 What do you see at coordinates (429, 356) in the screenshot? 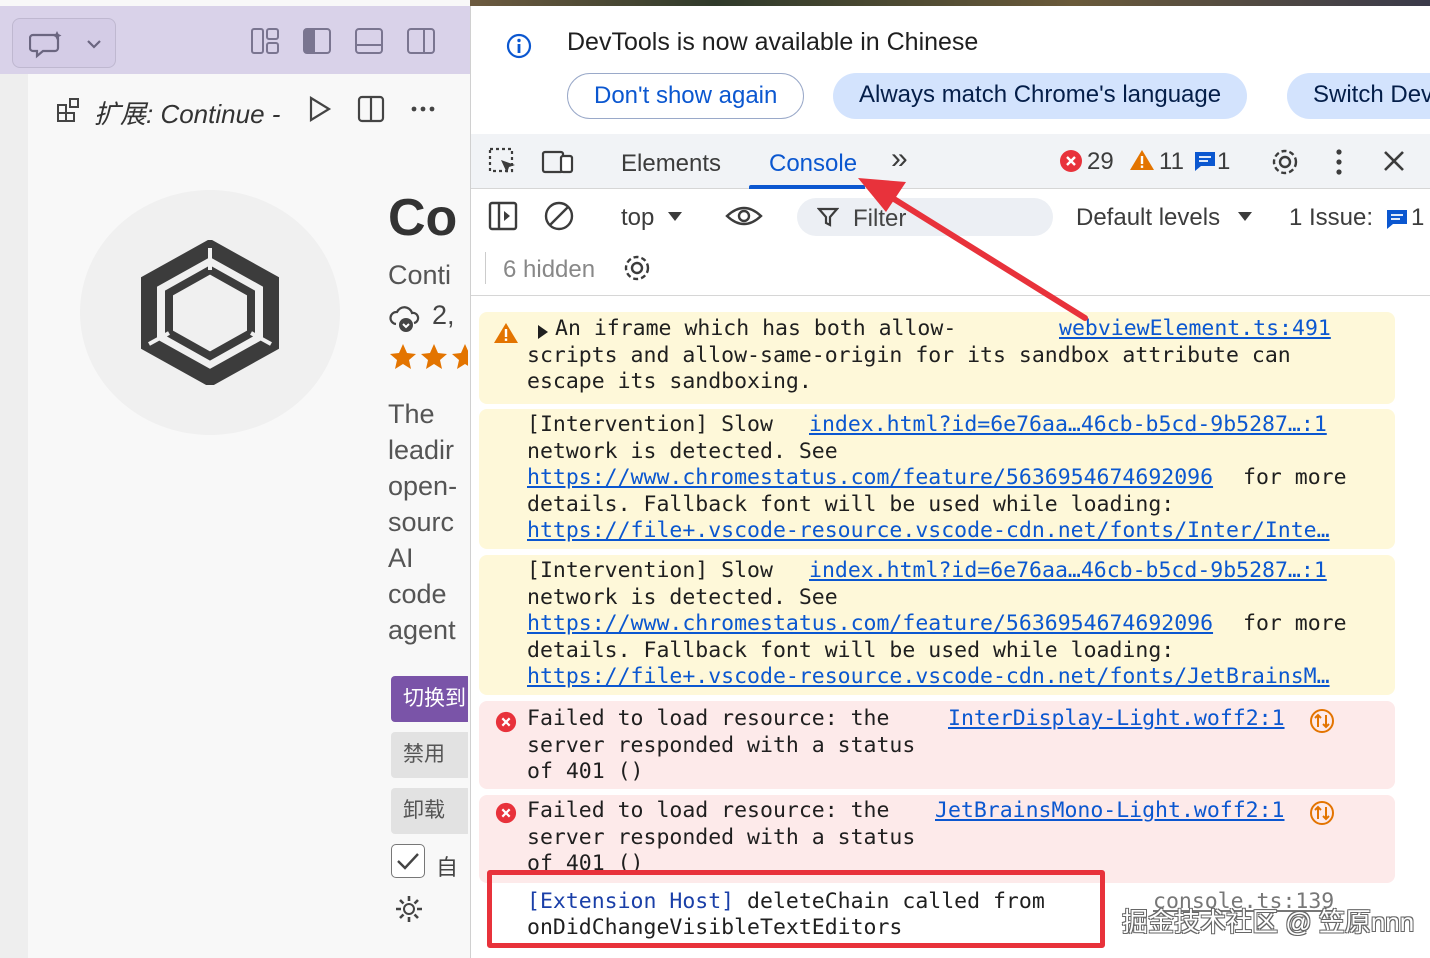
I see `rating-stars-icon` at bounding box center [429, 356].